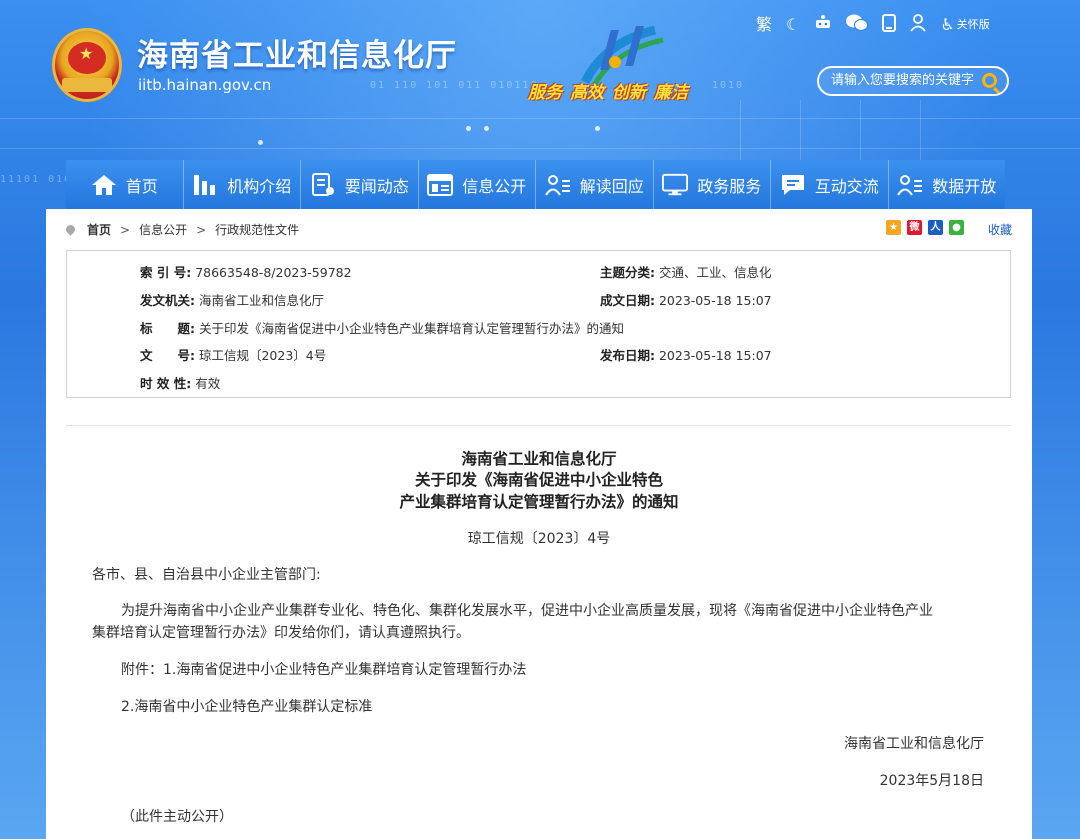 The height and width of the screenshot is (839, 1080). What do you see at coordinates (208, 383) in the screenshot?
I see `meta-value: 有效` at bounding box center [208, 383].